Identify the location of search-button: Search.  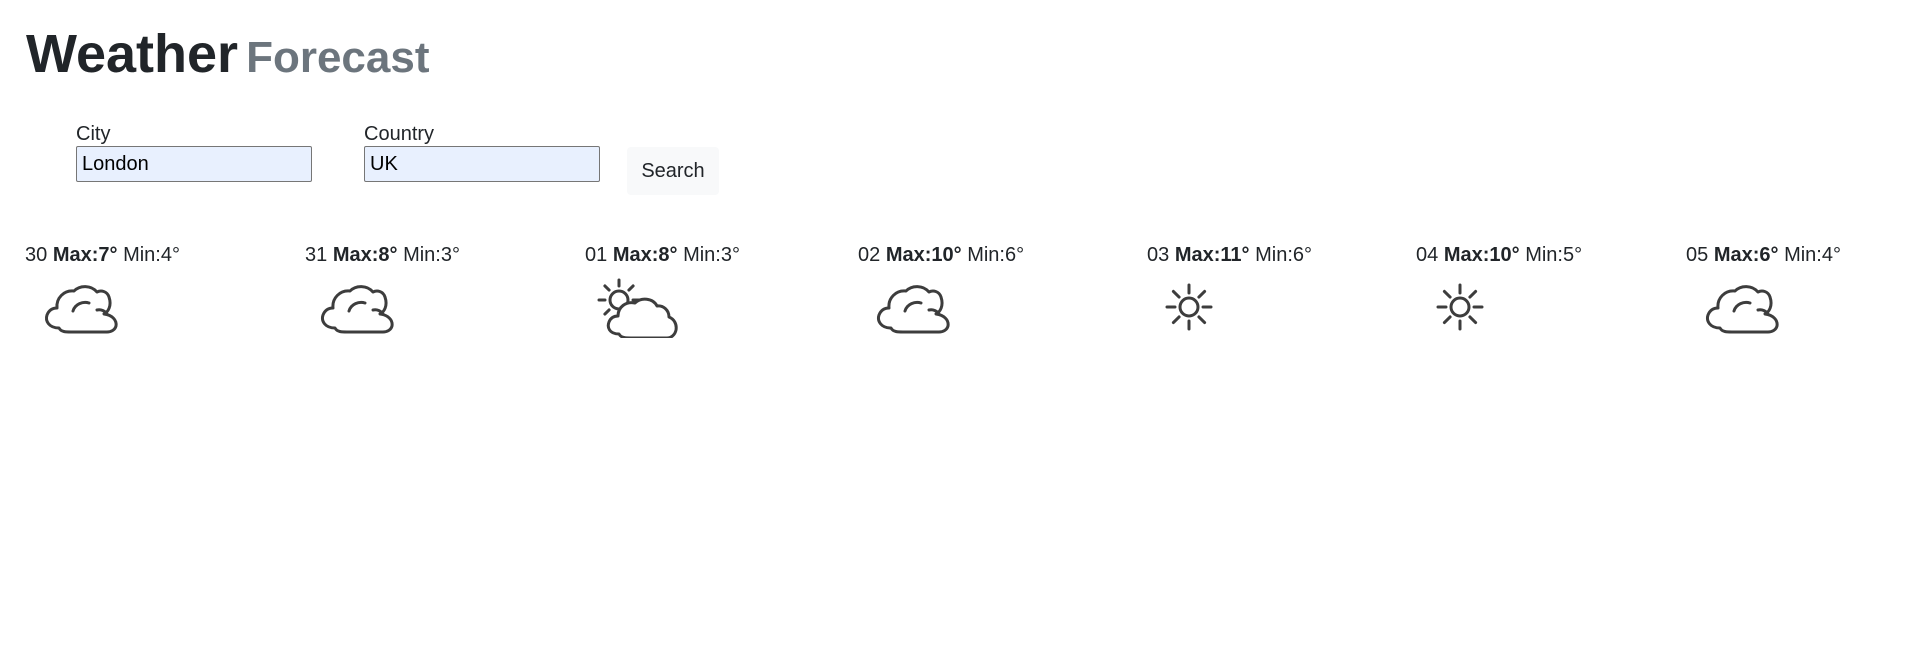
(673, 171).